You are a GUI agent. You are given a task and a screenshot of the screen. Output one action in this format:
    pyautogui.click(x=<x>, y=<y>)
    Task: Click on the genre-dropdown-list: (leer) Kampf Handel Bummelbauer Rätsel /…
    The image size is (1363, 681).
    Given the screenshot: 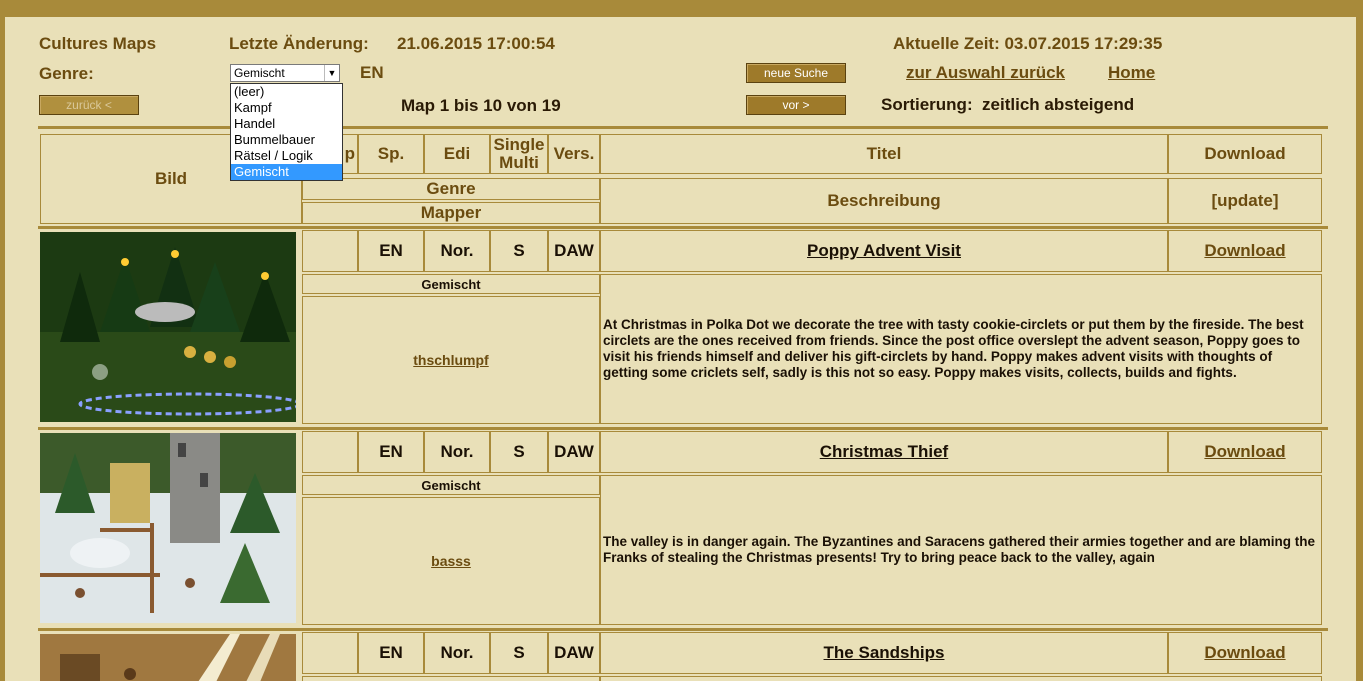 What is the action you would take?
    pyautogui.click(x=286, y=132)
    